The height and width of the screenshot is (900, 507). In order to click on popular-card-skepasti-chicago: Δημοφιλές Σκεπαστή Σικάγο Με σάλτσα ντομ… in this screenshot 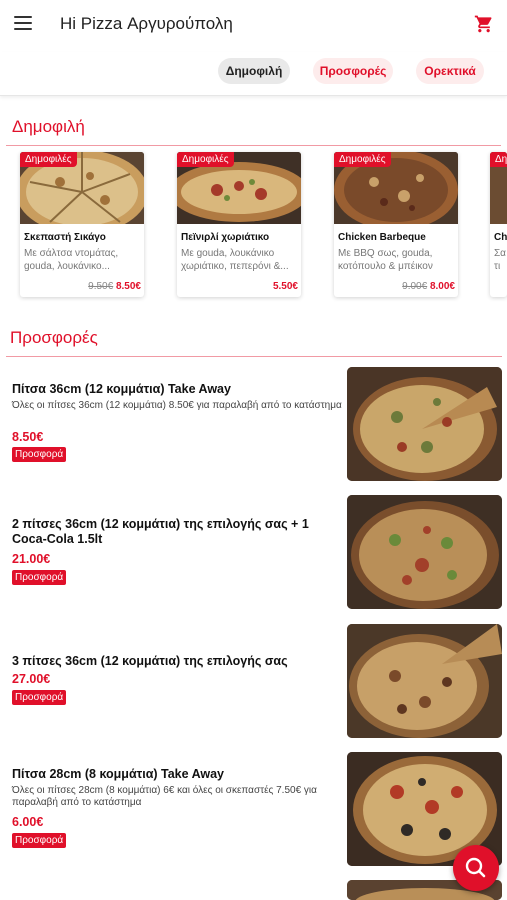, I will do `click(82, 224)`.